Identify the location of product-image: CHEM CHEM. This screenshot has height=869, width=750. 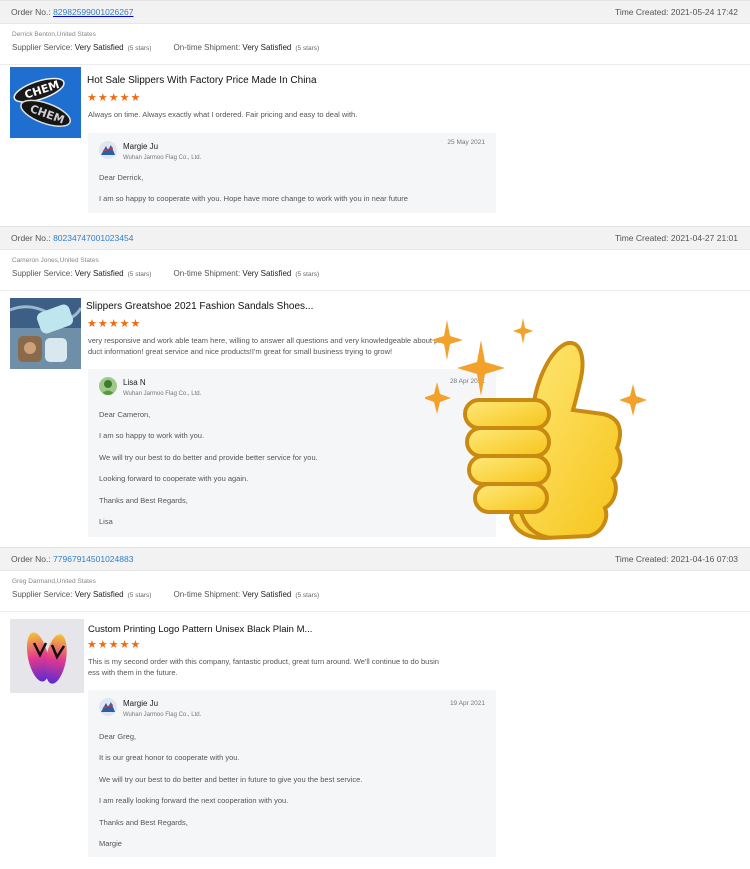
(45, 102).